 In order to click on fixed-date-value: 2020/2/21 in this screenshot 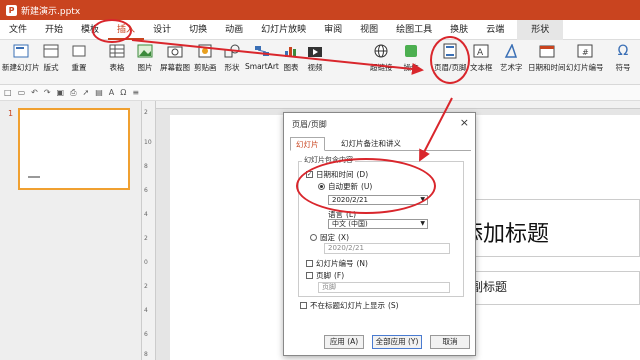, I will do `click(346, 248)`.